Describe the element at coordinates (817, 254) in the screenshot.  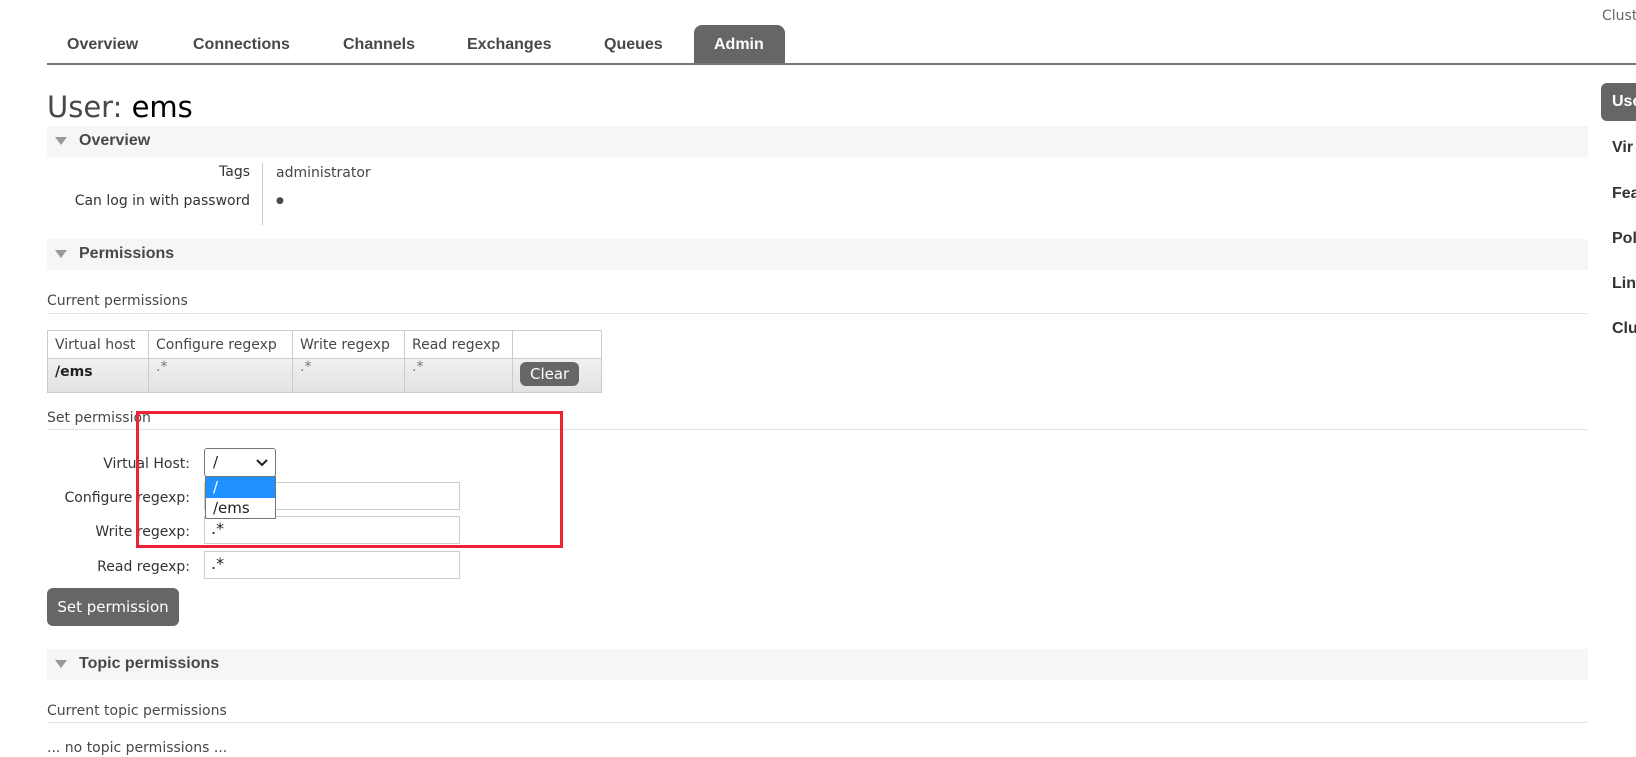
I see `permissions-section-header: Permissions` at that location.